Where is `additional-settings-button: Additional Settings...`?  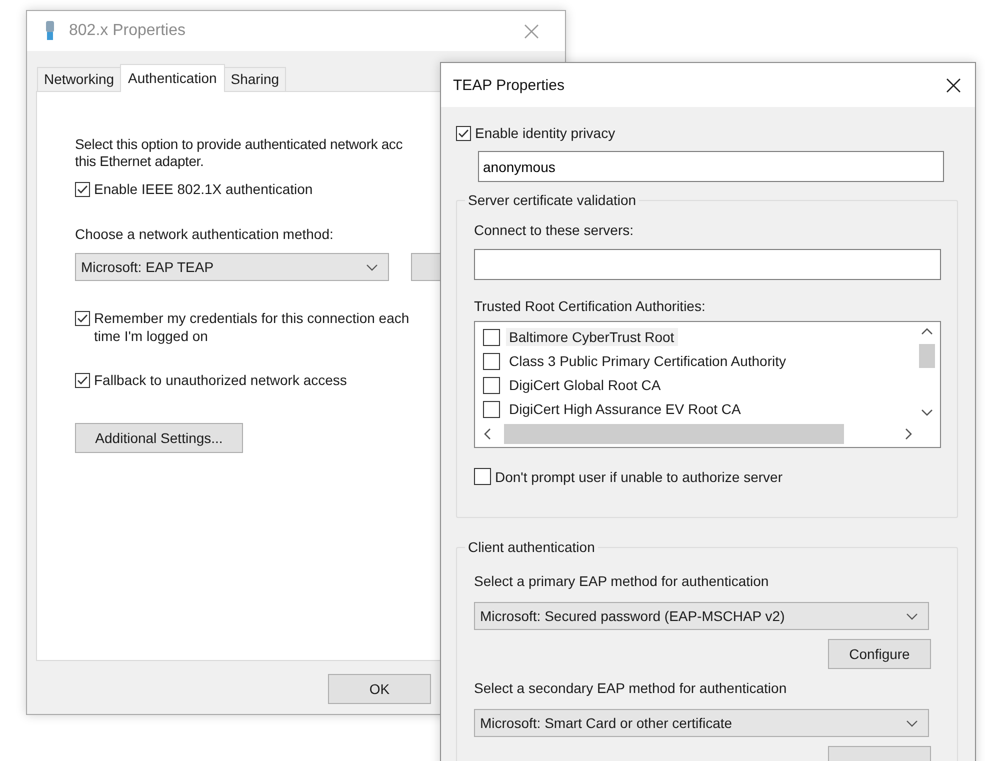
additional-settings-button: Additional Settings... is located at coordinates (159, 438).